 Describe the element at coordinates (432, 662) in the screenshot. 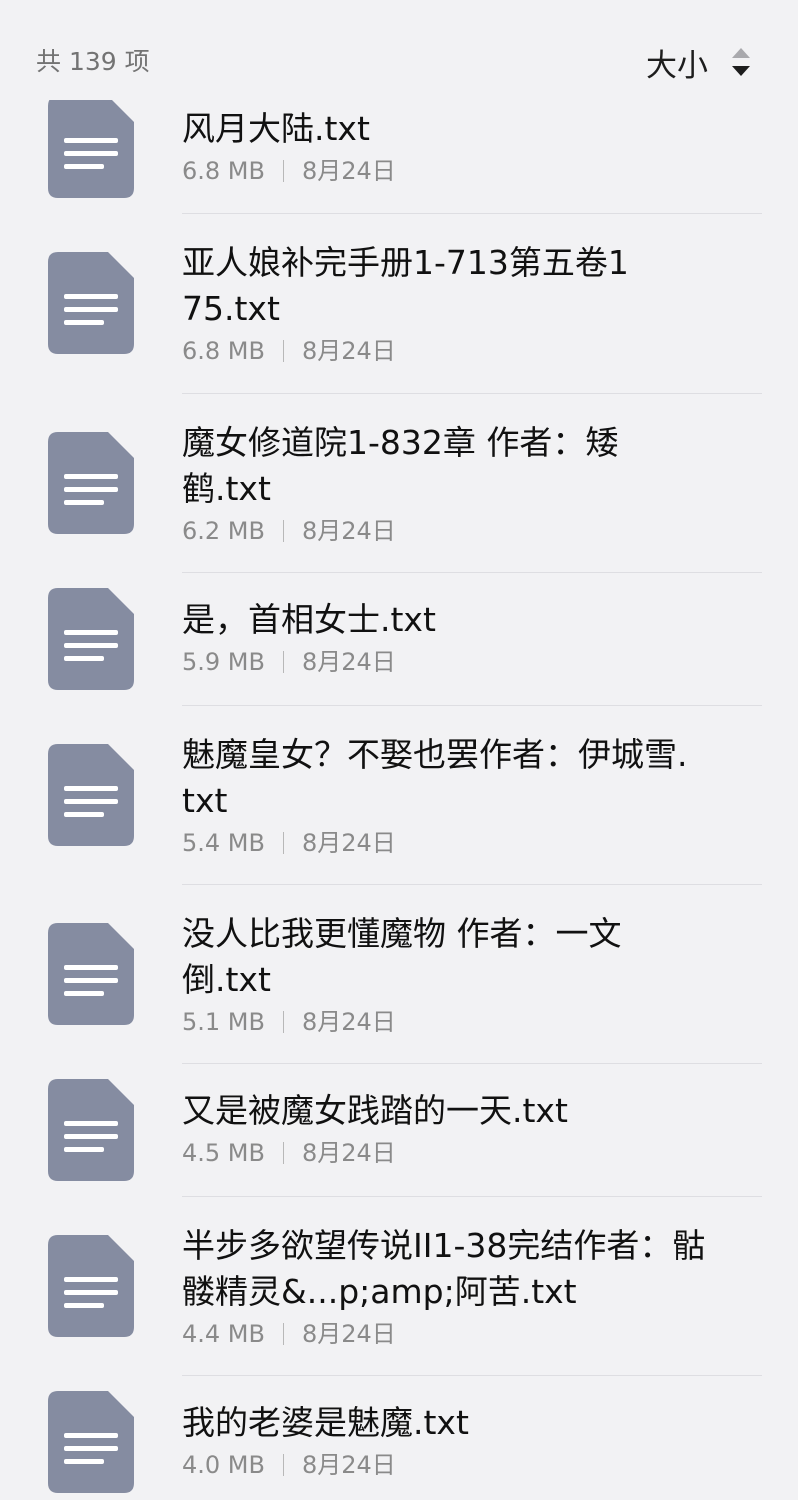

I see `file-meta: 5.9 MB 8月24日` at that location.